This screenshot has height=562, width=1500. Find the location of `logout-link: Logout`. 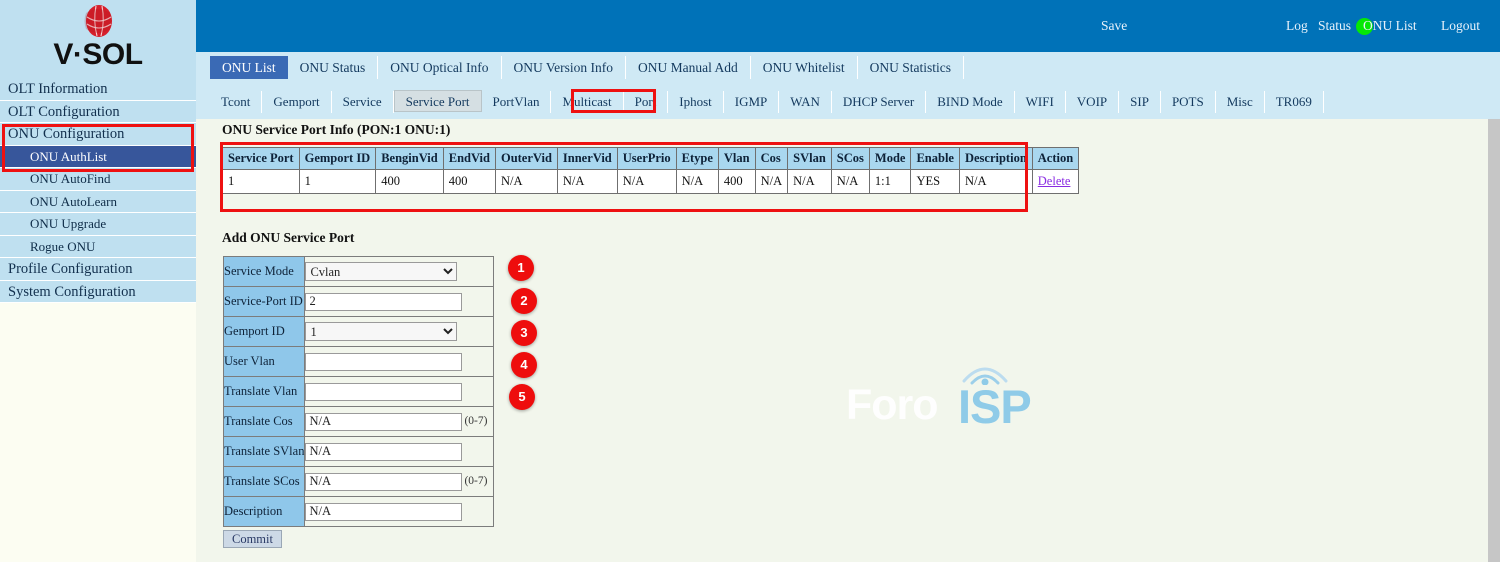

logout-link: Logout is located at coordinates (1460, 26).